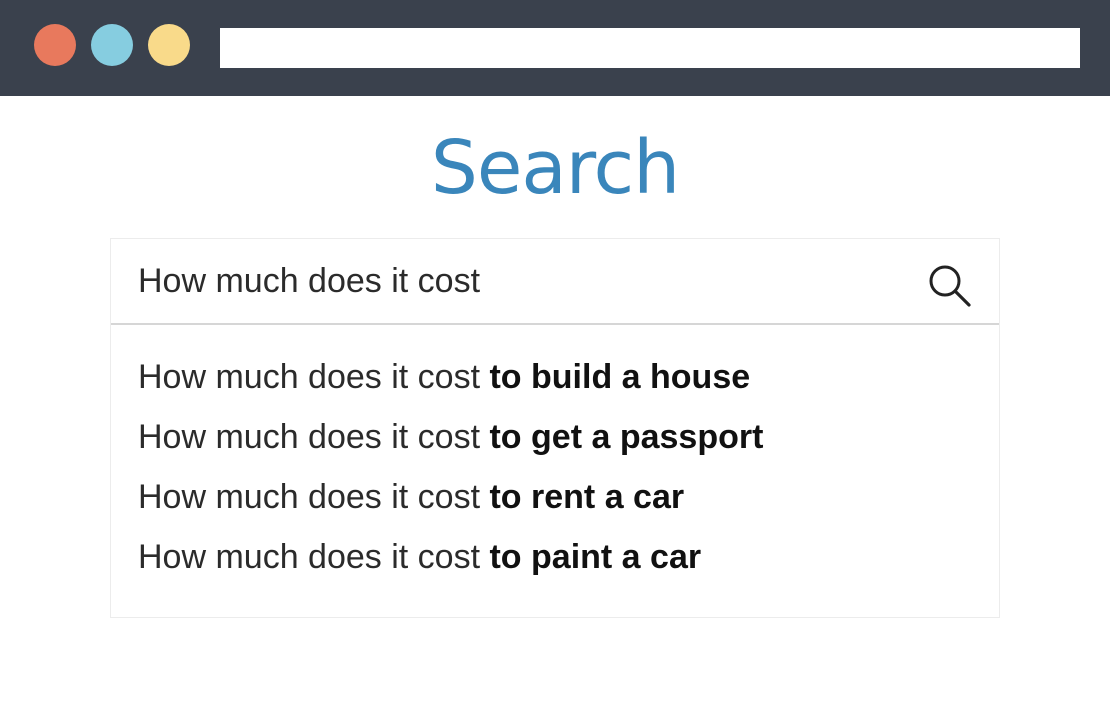  Describe the element at coordinates (518, 281) in the screenshot. I see `search-input` at that location.